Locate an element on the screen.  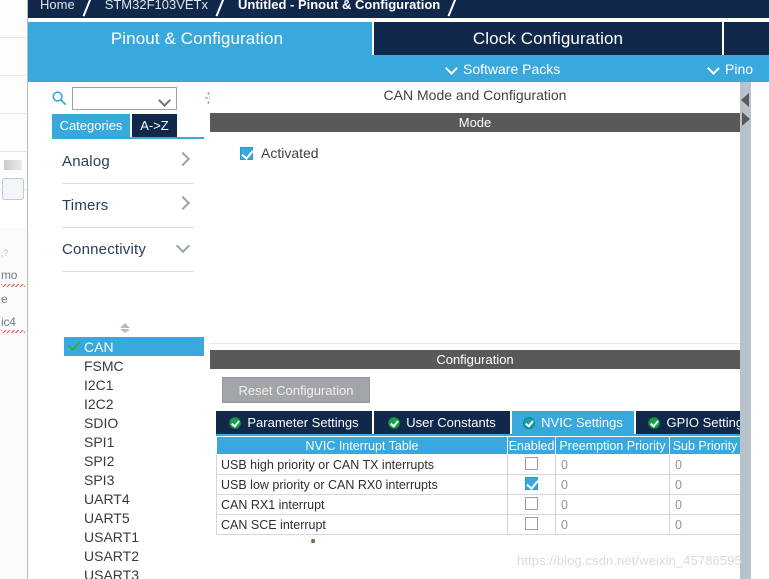
sidebar-tab-underline is located at coordinates (128, 138).